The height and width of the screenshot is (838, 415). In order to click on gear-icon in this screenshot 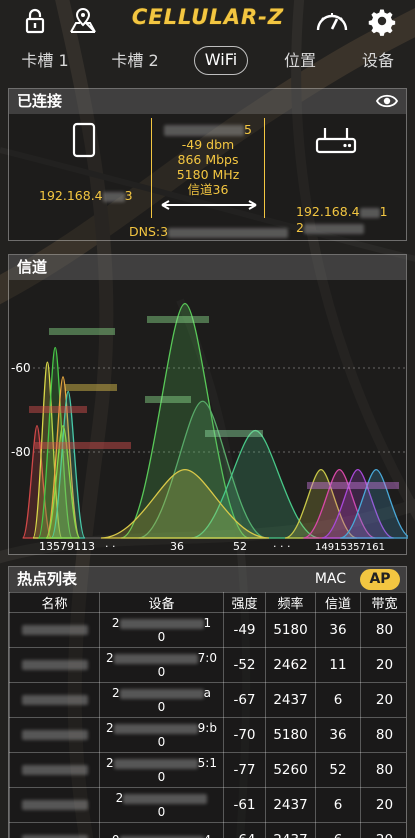, I will do `click(382, 21)`.